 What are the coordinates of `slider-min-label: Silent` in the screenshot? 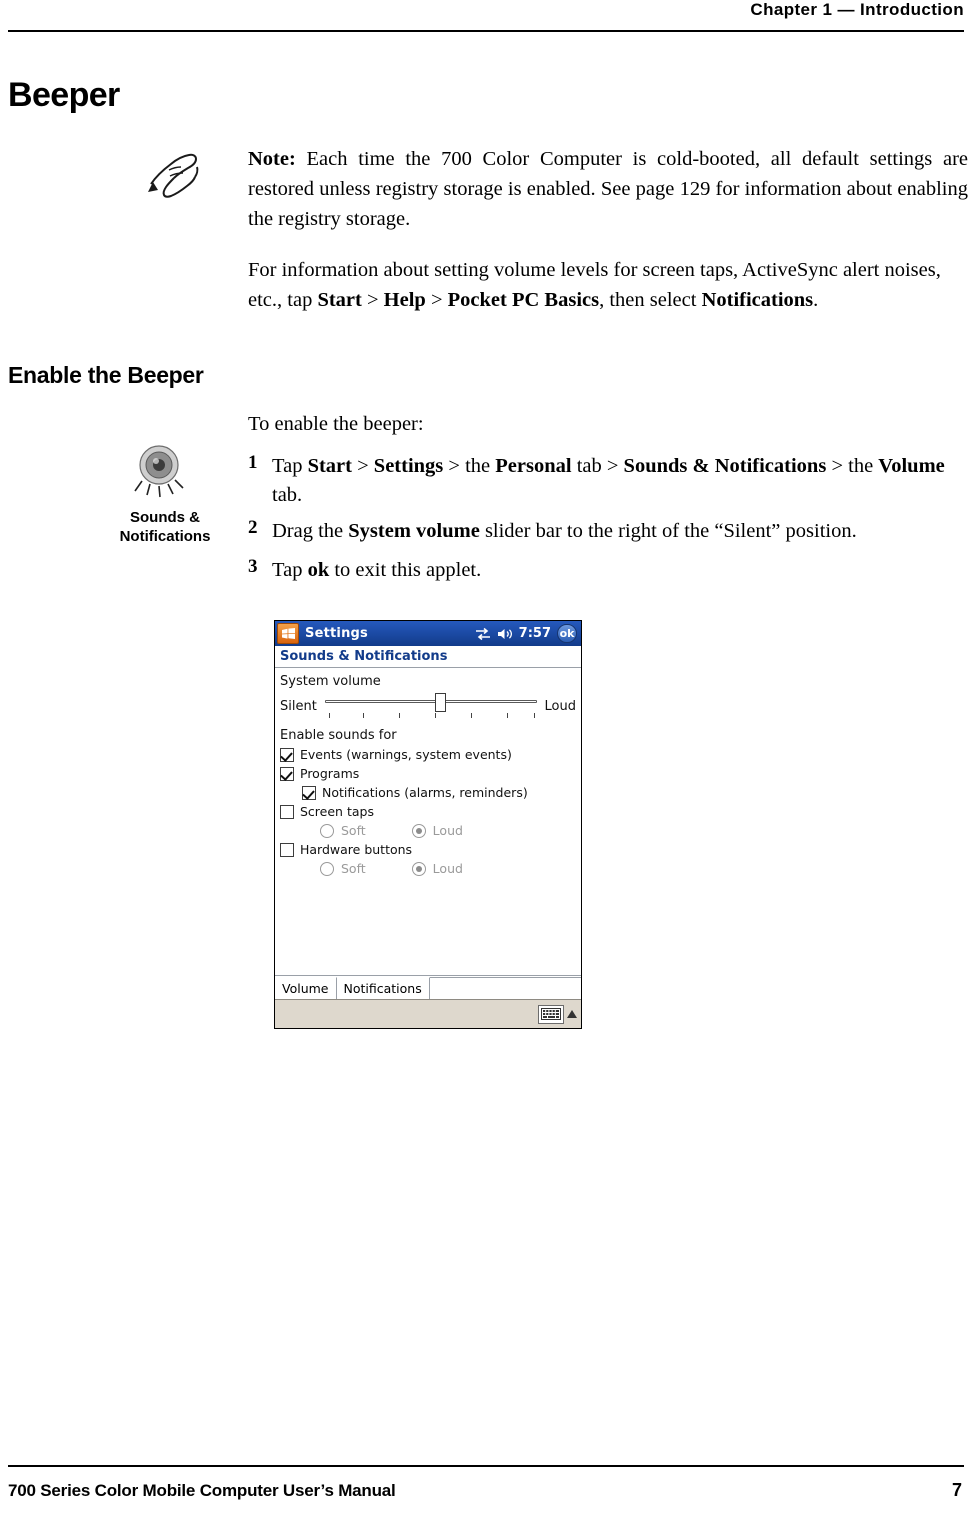 It's located at (298, 706).